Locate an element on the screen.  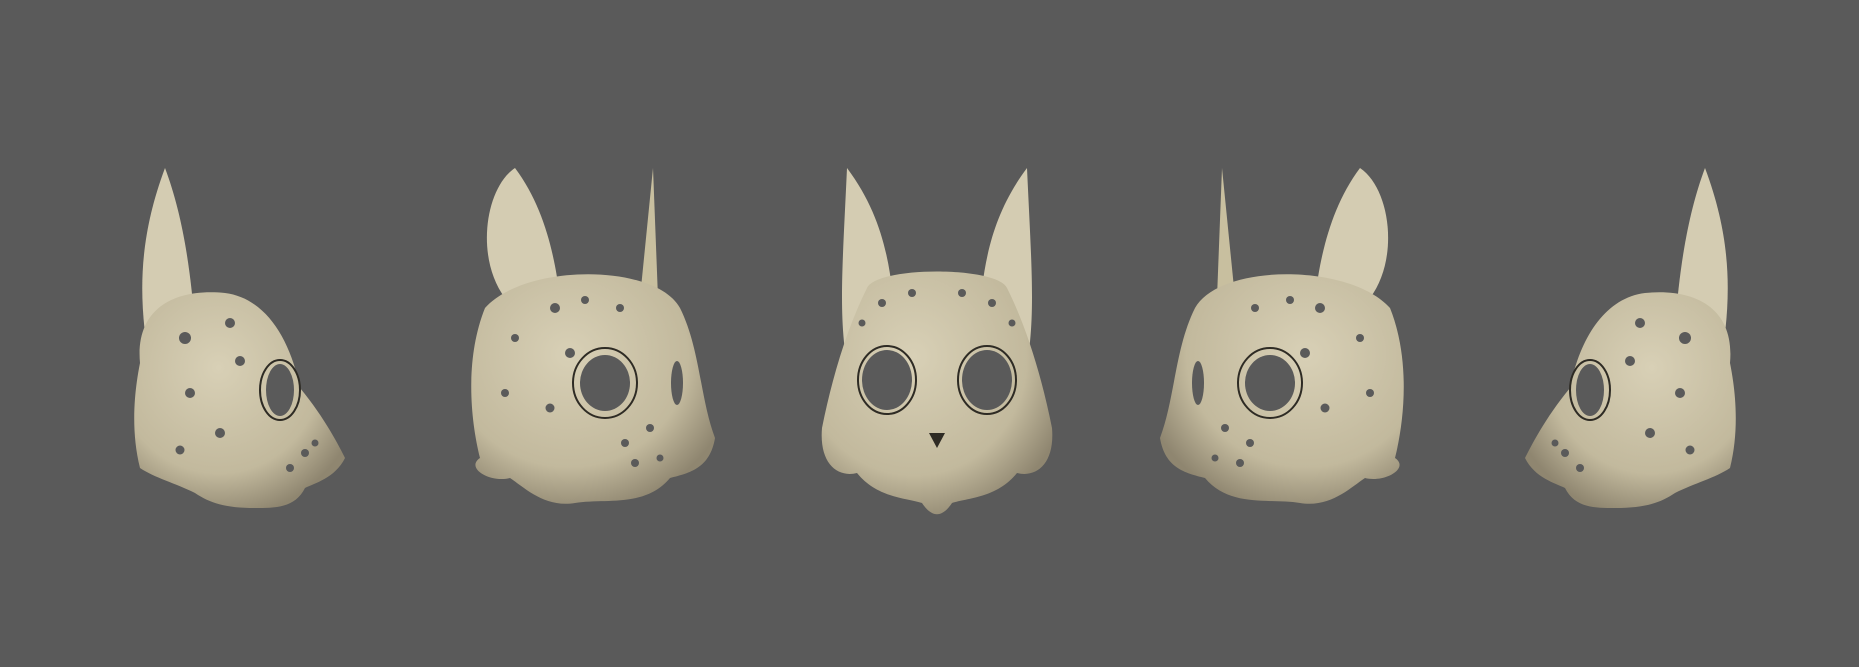
mask-view-front is located at coordinates (937, 341).